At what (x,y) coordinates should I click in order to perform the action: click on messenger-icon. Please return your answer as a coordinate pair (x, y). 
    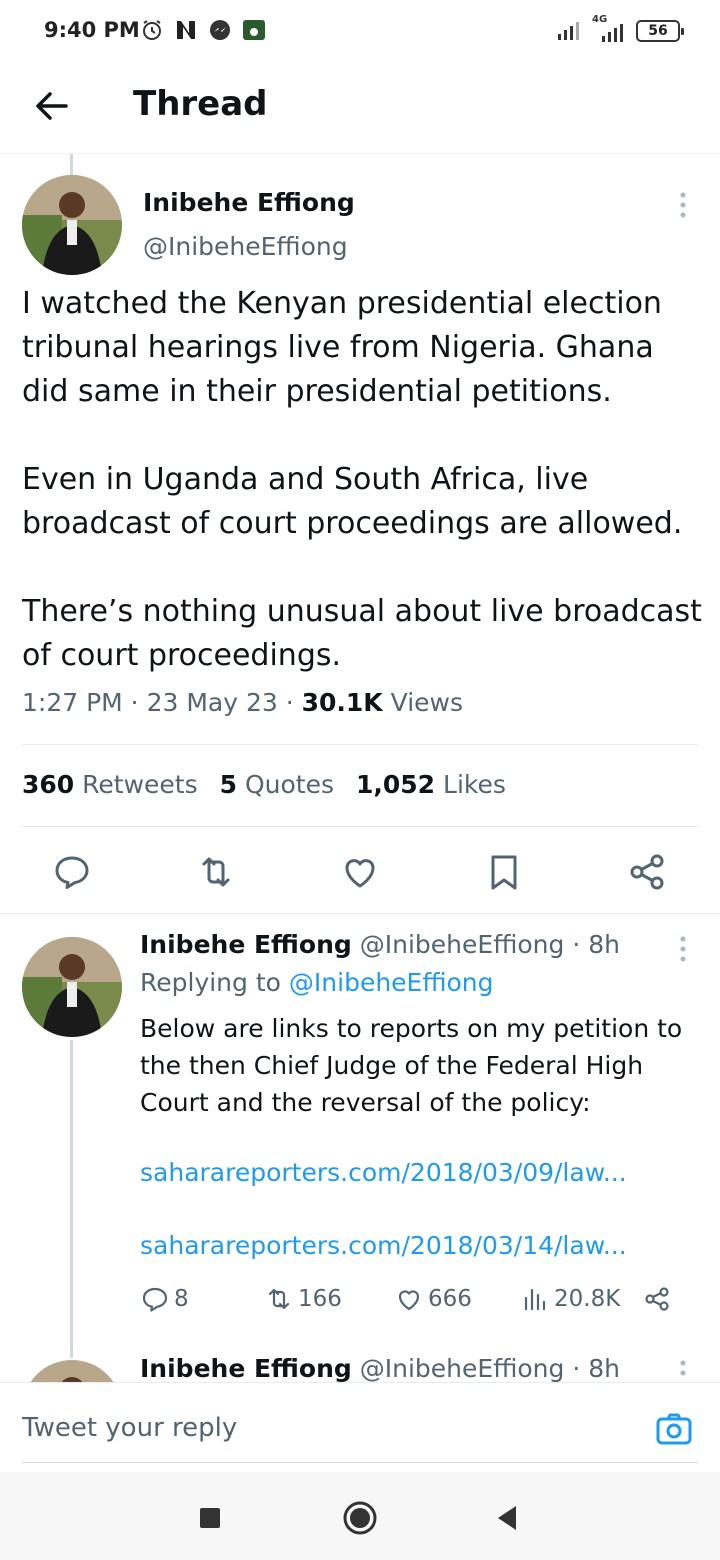
    Looking at the image, I should click on (220, 30).